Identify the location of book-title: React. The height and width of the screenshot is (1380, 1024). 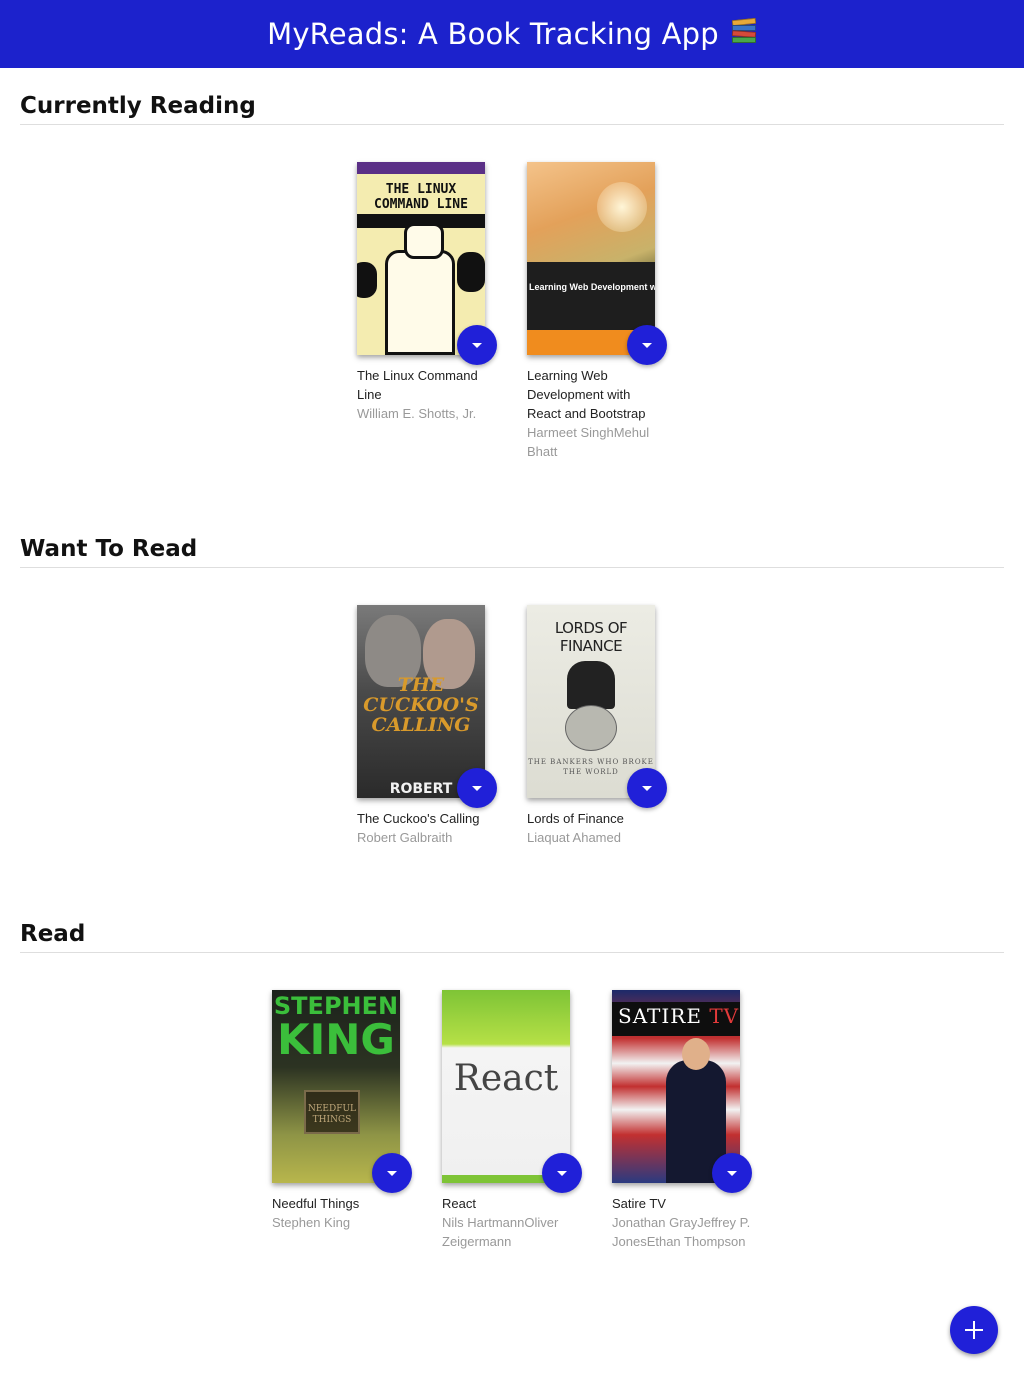
(459, 1203).